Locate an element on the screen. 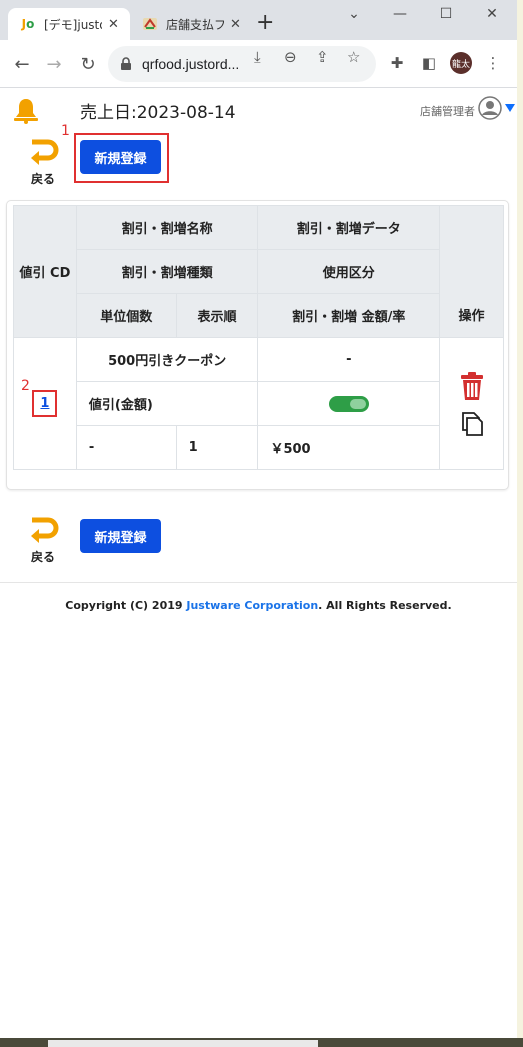 The image size is (523, 1047). toggle-knob is located at coordinates (357, 403).